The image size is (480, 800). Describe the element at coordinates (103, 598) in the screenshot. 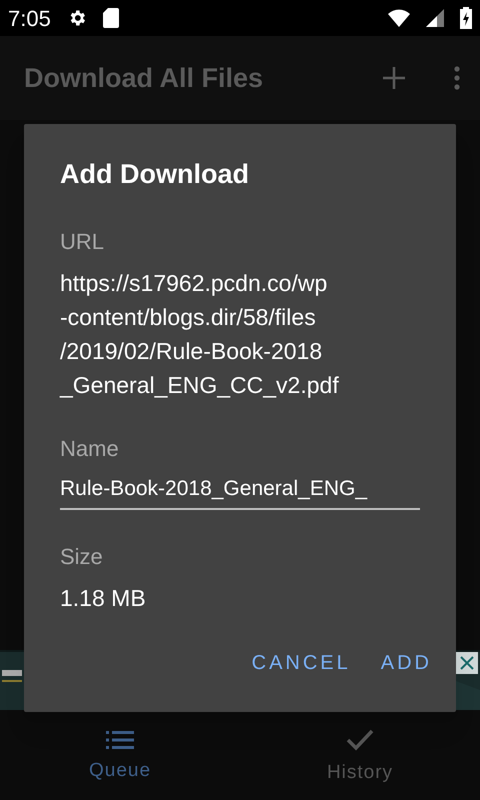

I see `field-value: 1.18 MB` at that location.